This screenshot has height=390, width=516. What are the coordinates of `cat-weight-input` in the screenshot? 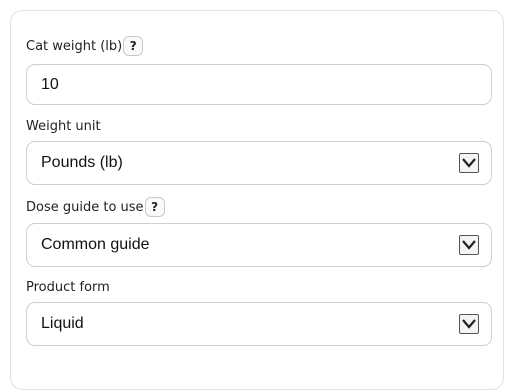 It's located at (259, 84).